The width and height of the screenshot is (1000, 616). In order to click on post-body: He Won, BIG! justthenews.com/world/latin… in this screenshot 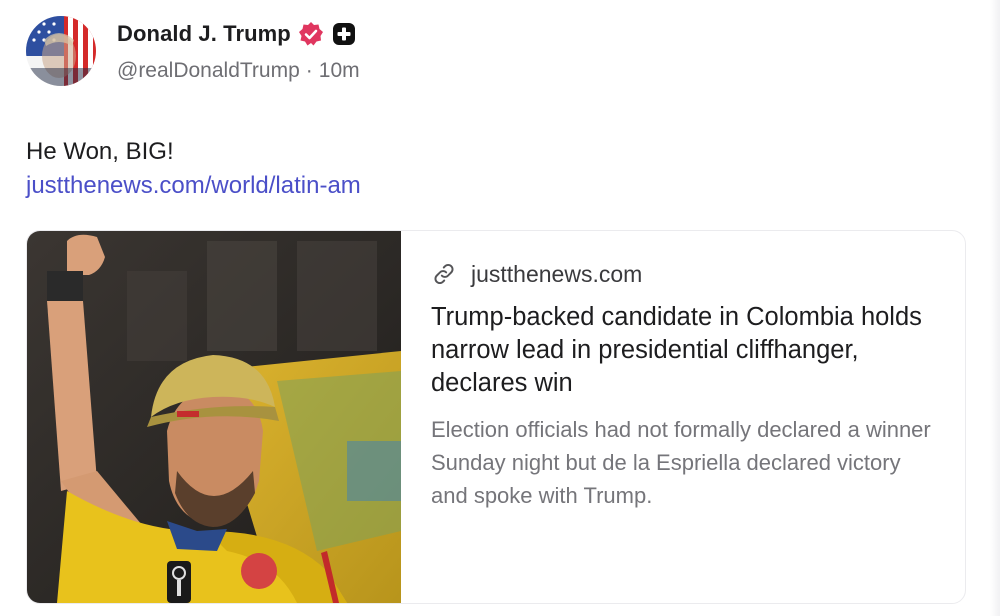, I will do `click(376, 169)`.